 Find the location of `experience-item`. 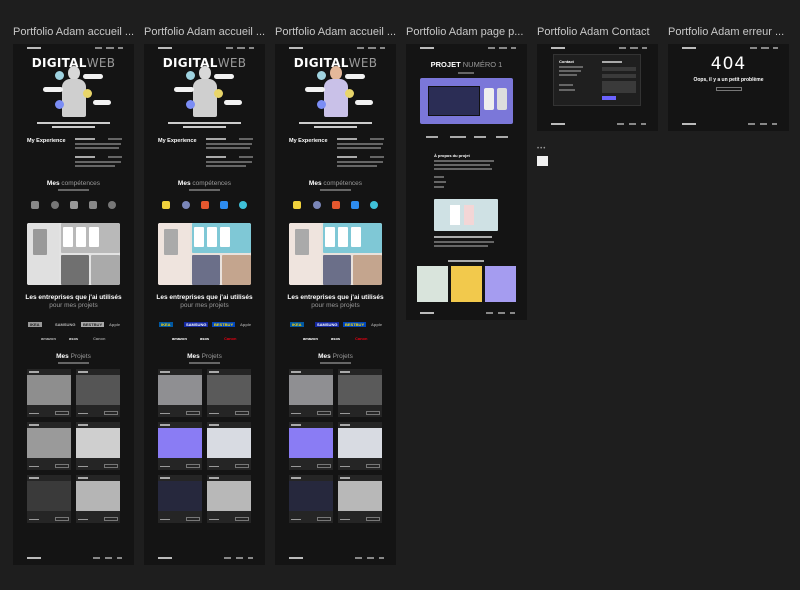

experience-item is located at coordinates (347, 157).